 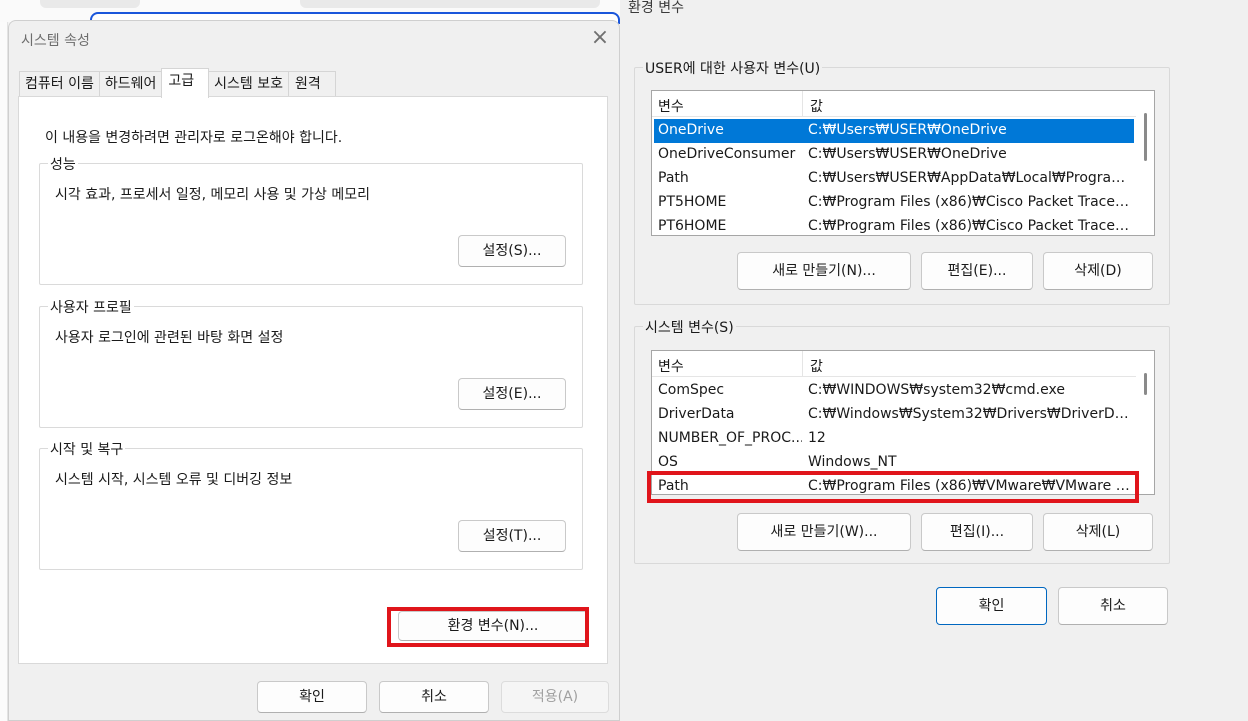 What do you see at coordinates (174, 480) in the screenshot?
I see `group-description: 시스템 시작, 시스템 오류 및 디버깅 정보` at bounding box center [174, 480].